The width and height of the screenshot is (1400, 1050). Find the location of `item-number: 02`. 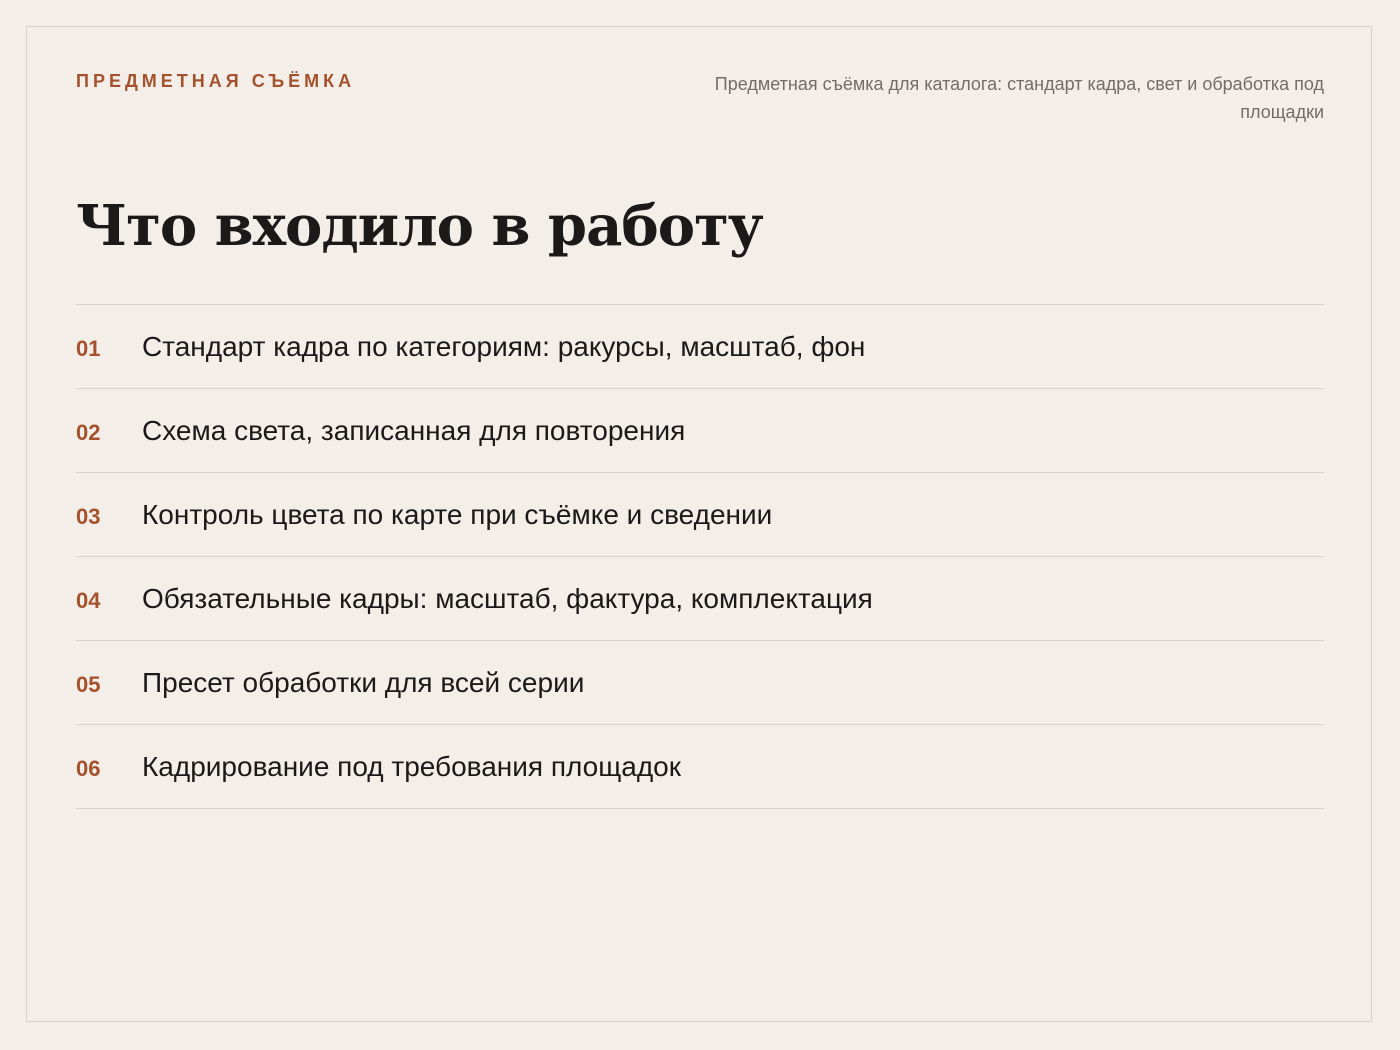

item-number: 02 is located at coordinates (88, 432).